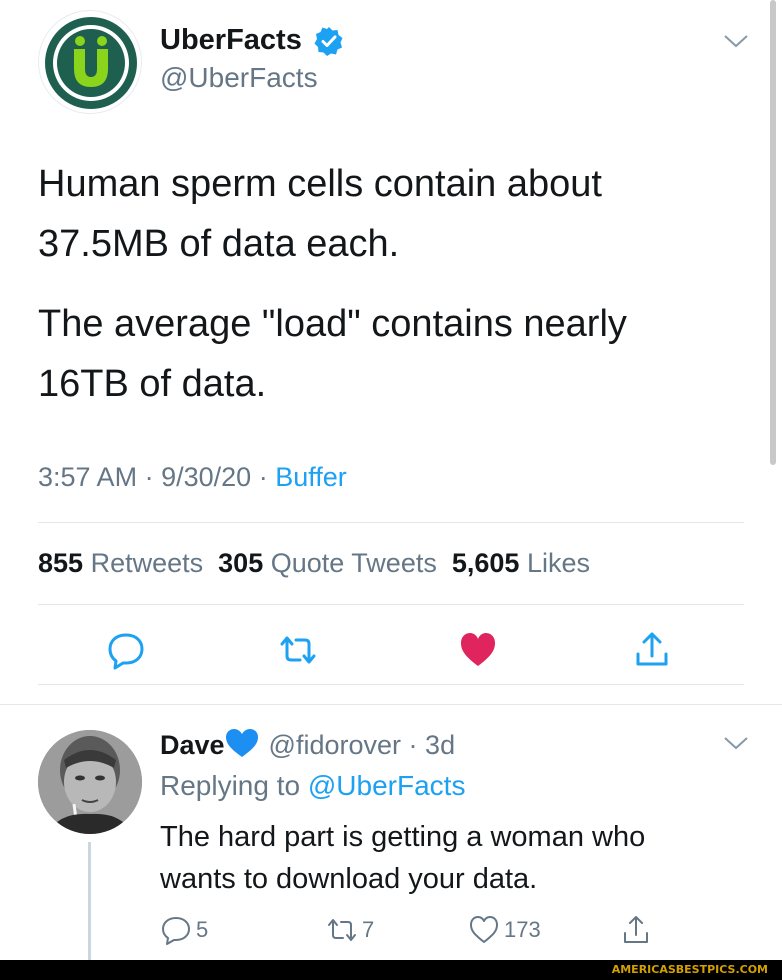 The width and height of the screenshot is (782, 980). What do you see at coordinates (521, 563) in the screenshot?
I see `likes-stat: 5,605 Likes` at bounding box center [521, 563].